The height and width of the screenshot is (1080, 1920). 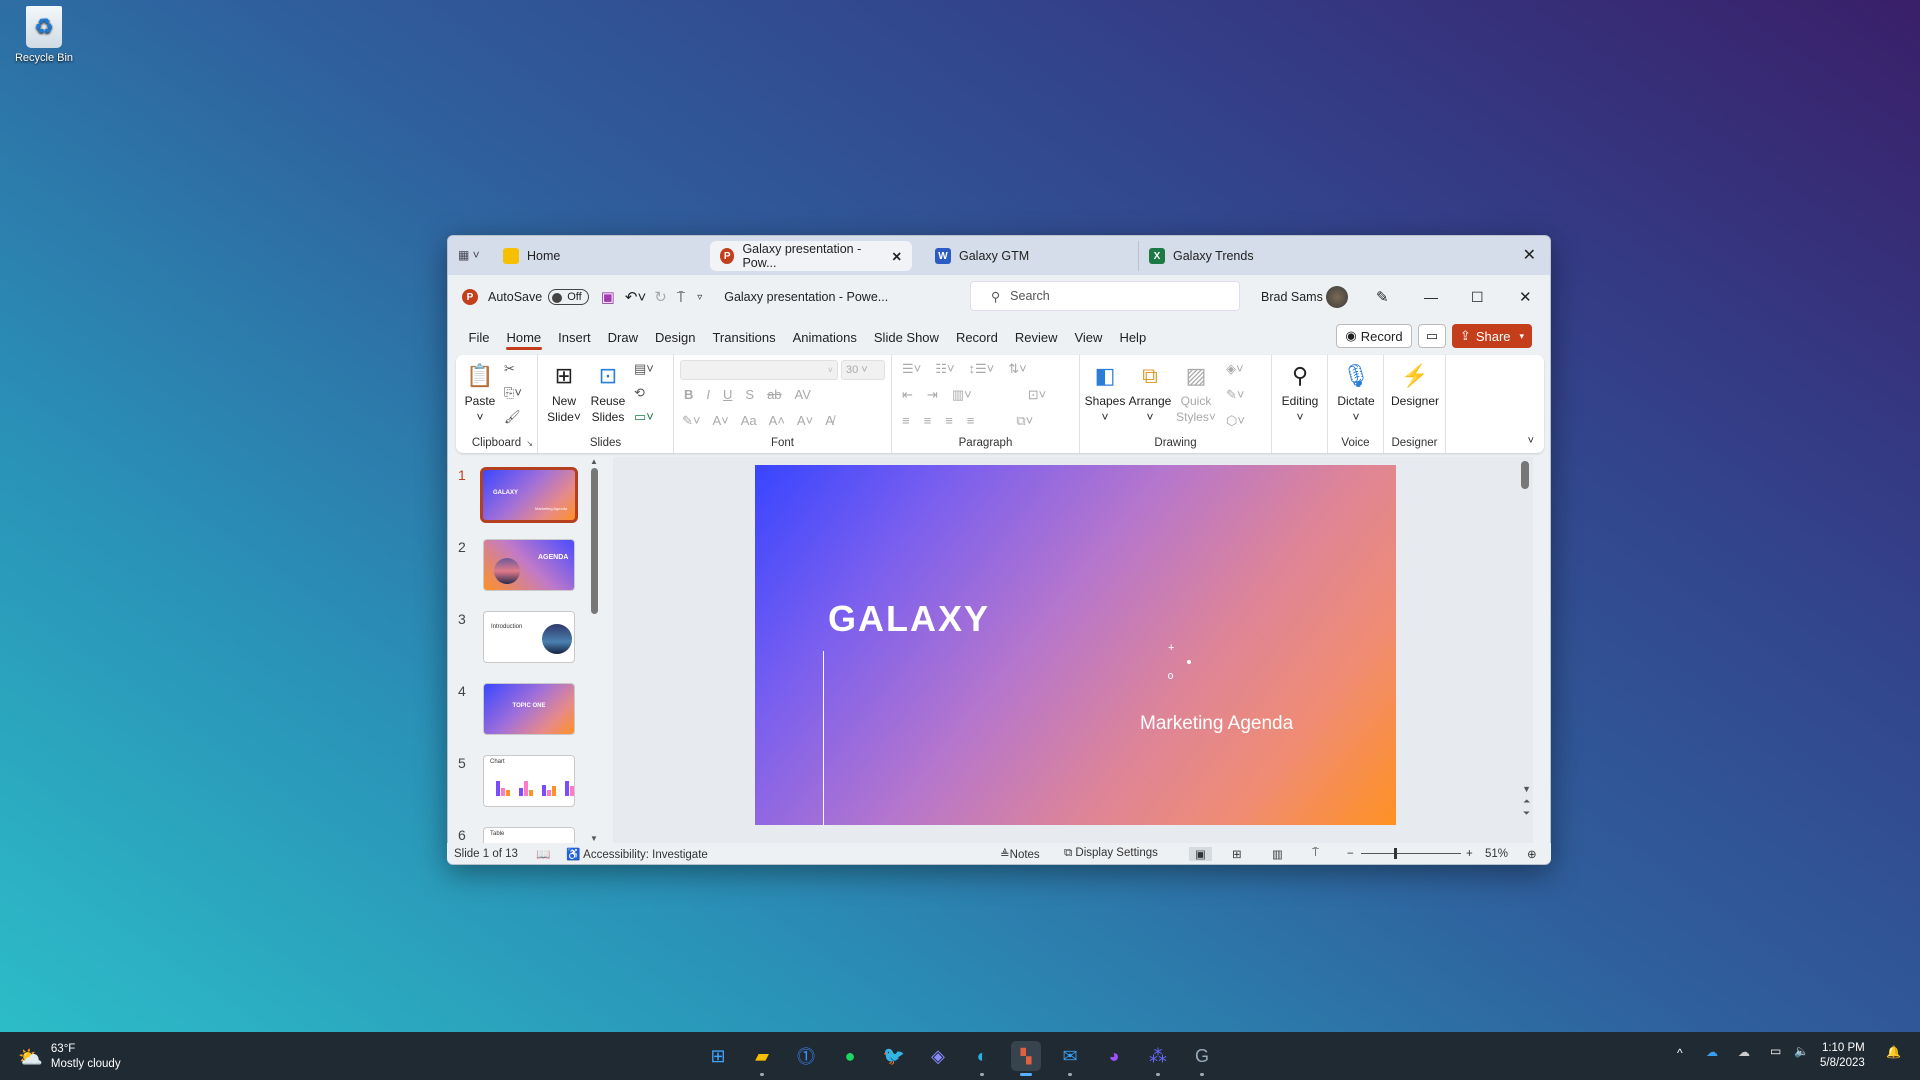 I want to click on shape-fill-icon: ◈˅, so click(x=1235, y=369).